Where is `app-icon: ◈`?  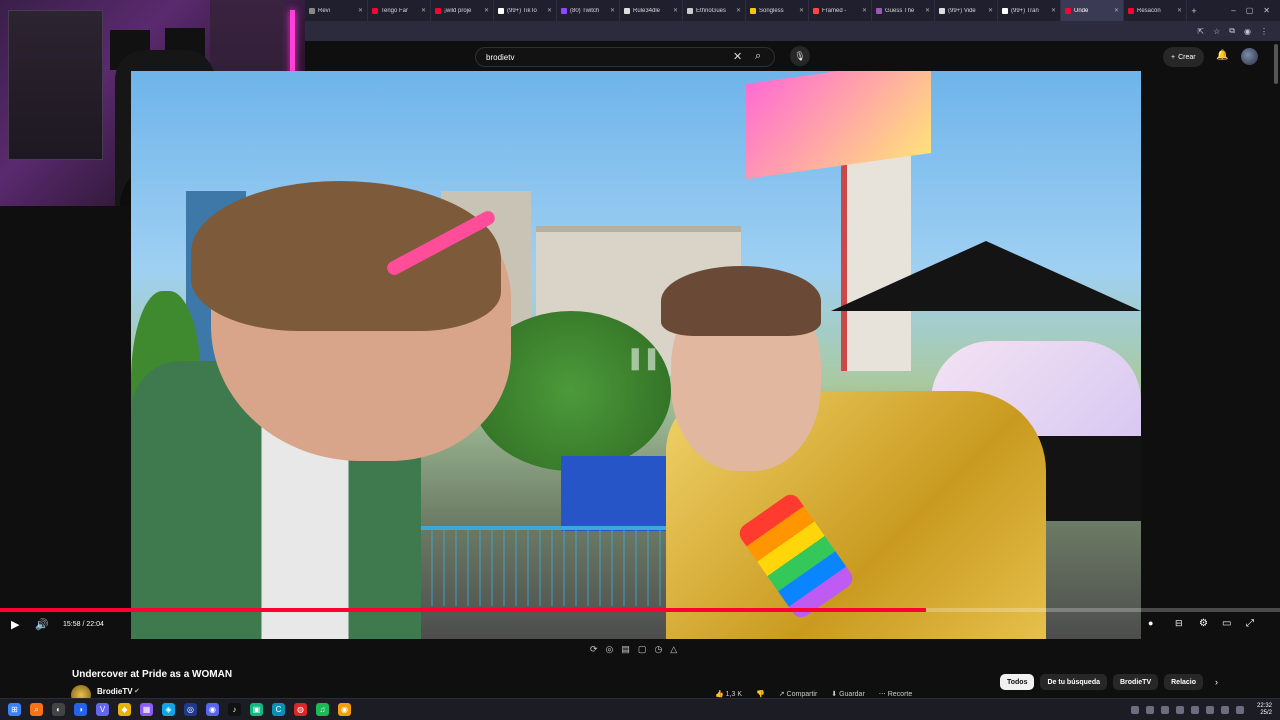
app-icon: ◈ is located at coordinates (168, 709).